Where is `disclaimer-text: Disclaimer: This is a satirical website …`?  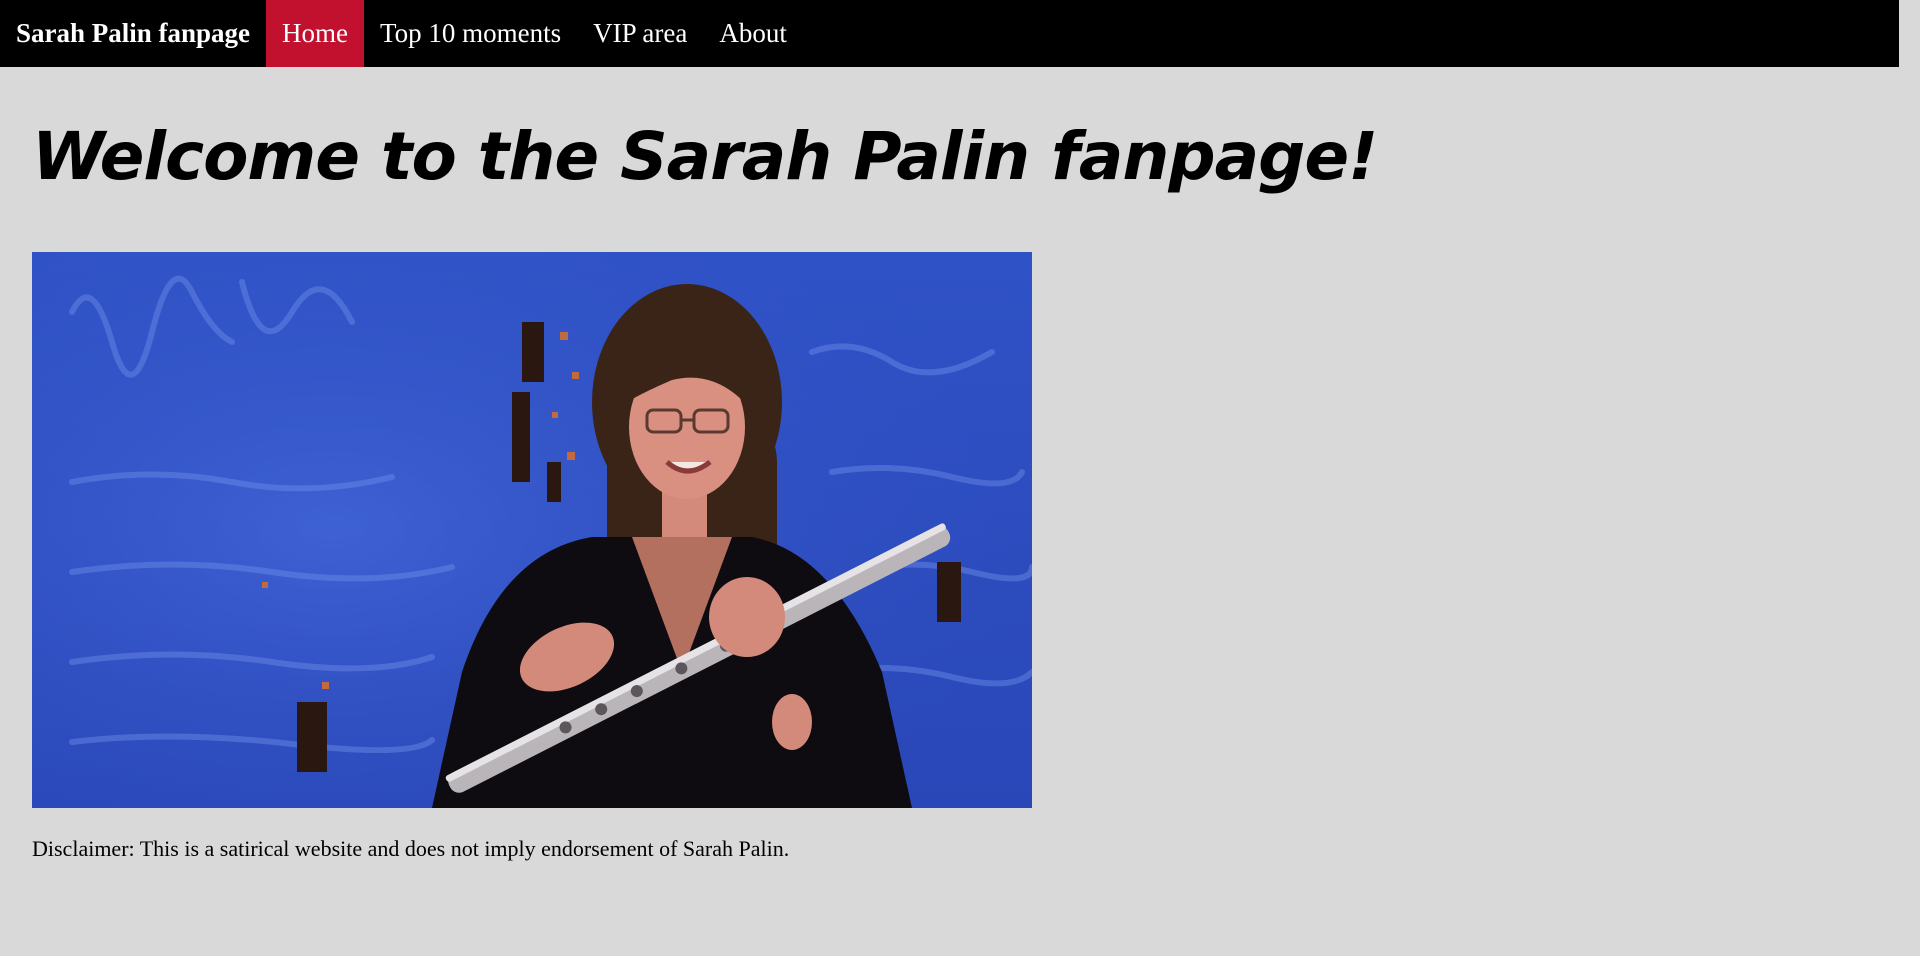 disclaimer-text: Disclaimer: This is a satirical website … is located at coordinates (411, 848).